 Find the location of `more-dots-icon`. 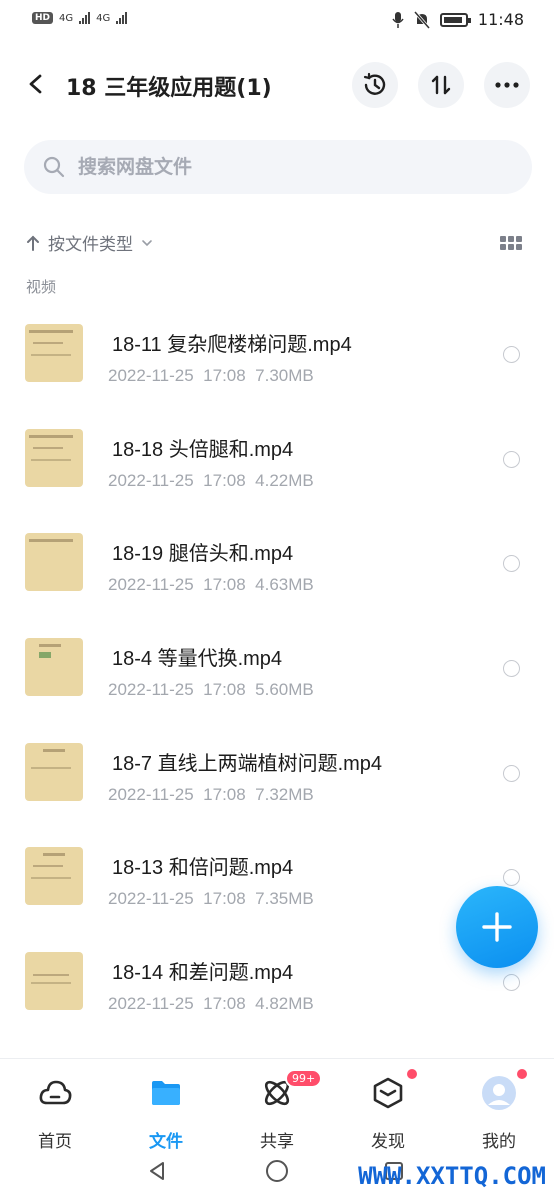

more-dots-icon is located at coordinates (507, 85).